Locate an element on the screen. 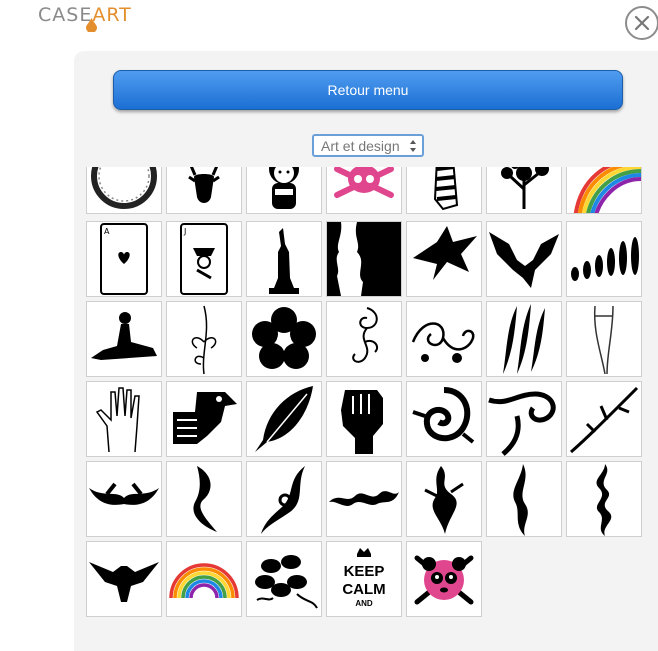  floral-swirl-icon is located at coordinates (443, 342).